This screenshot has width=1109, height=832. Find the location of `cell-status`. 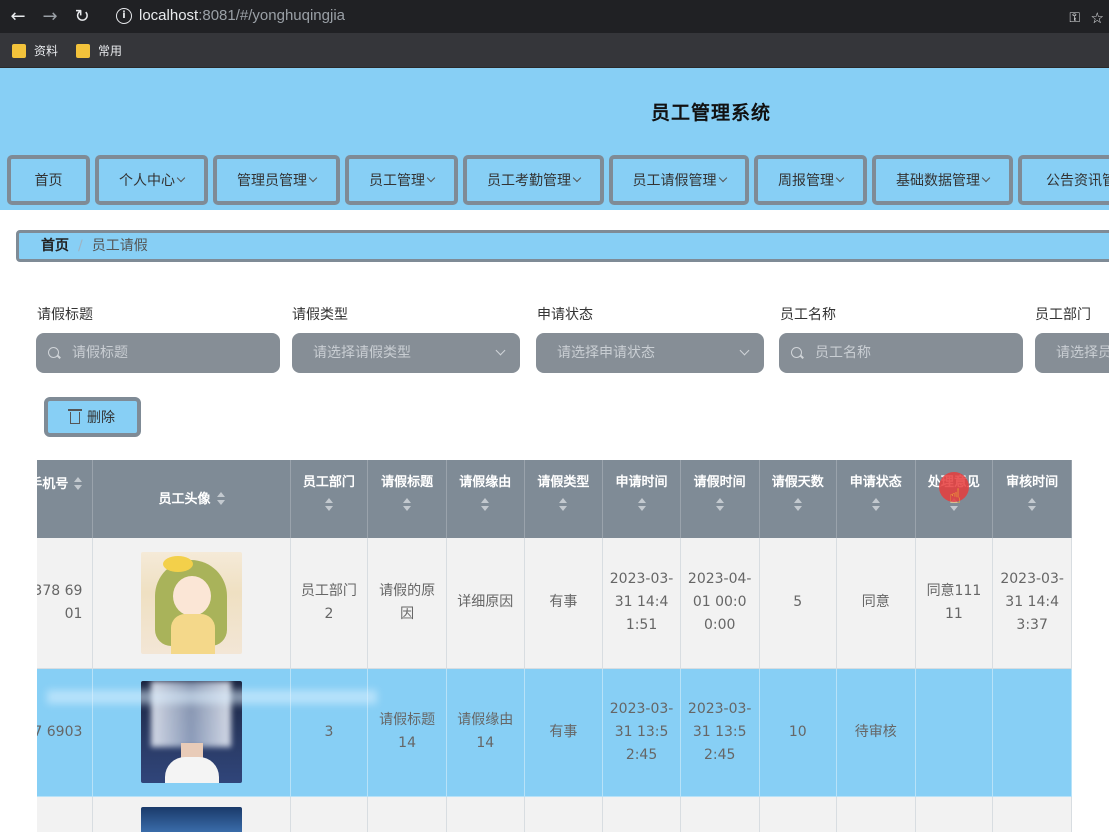

cell-status is located at coordinates (876, 814).